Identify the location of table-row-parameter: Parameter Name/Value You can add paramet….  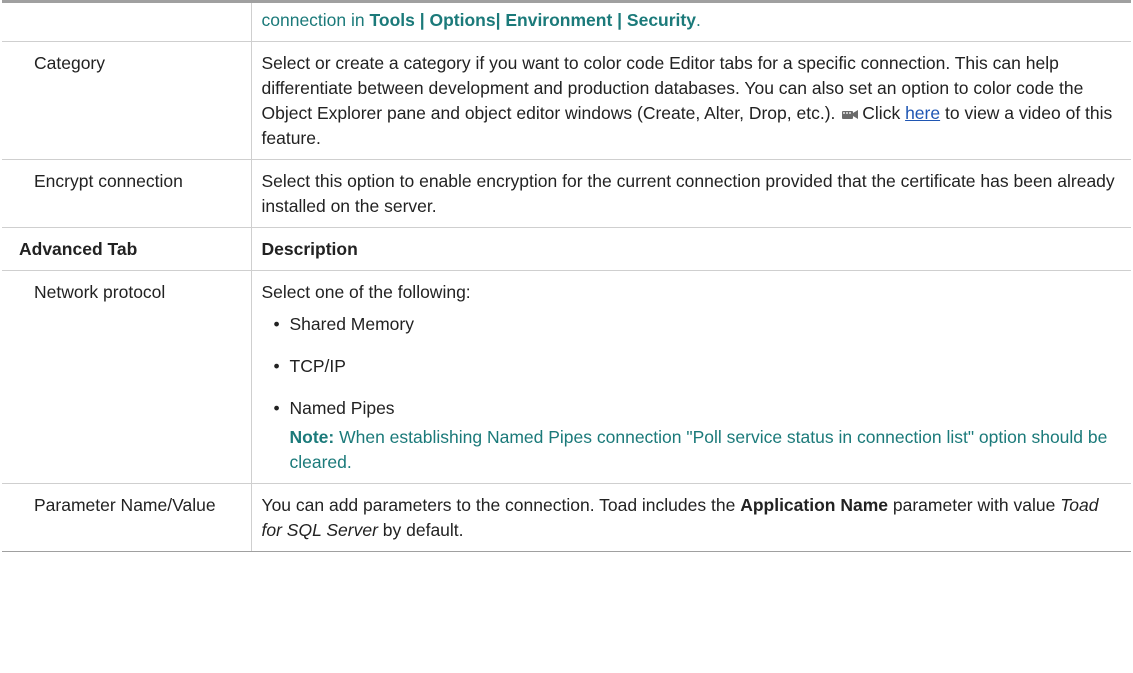
(566, 517).